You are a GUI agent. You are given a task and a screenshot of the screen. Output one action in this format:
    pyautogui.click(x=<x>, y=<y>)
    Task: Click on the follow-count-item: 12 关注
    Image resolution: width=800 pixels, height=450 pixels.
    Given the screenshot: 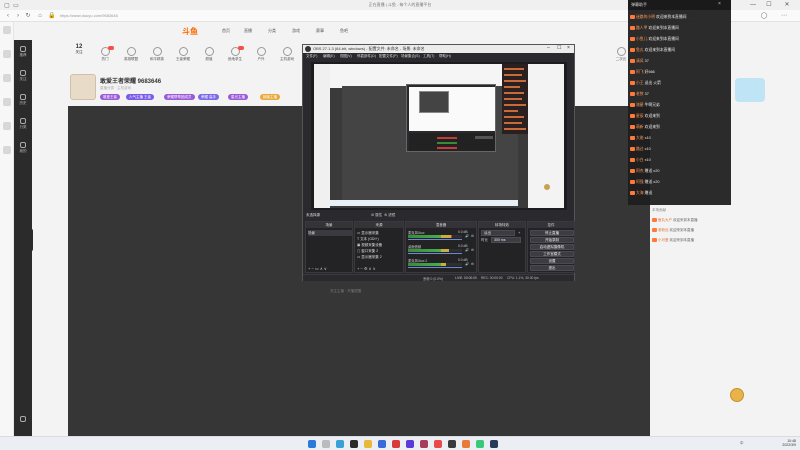 What is the action you would take?
    pyautogui.click(x=79, y=49)
    